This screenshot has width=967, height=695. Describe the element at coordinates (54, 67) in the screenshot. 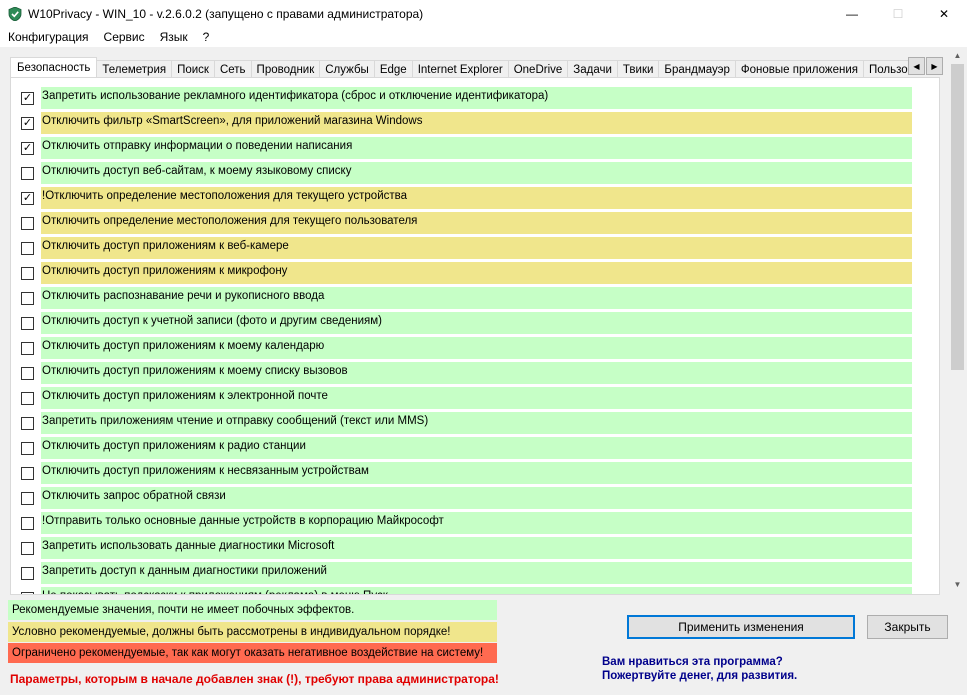

I see `tab-security: Безопасность` at that location.